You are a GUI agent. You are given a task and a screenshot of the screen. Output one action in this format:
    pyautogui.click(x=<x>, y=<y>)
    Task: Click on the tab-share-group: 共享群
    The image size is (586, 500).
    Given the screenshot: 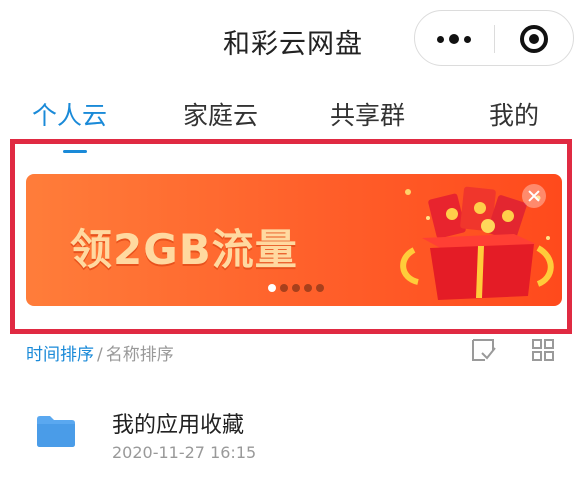 What is the action you would take?
    pyautogui.click(x=367, y=114)
    